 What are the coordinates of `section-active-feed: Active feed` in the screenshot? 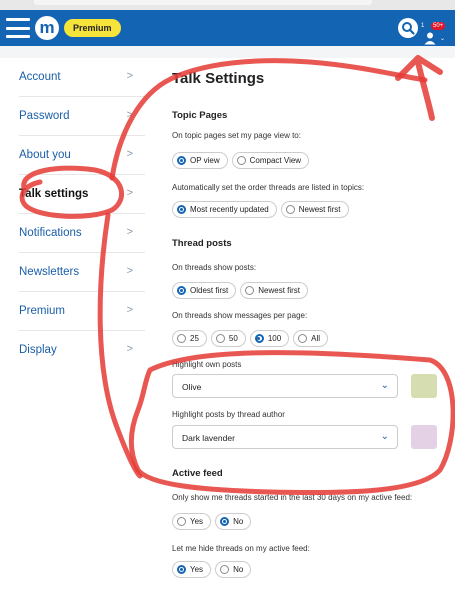 It's located at (197, 473).